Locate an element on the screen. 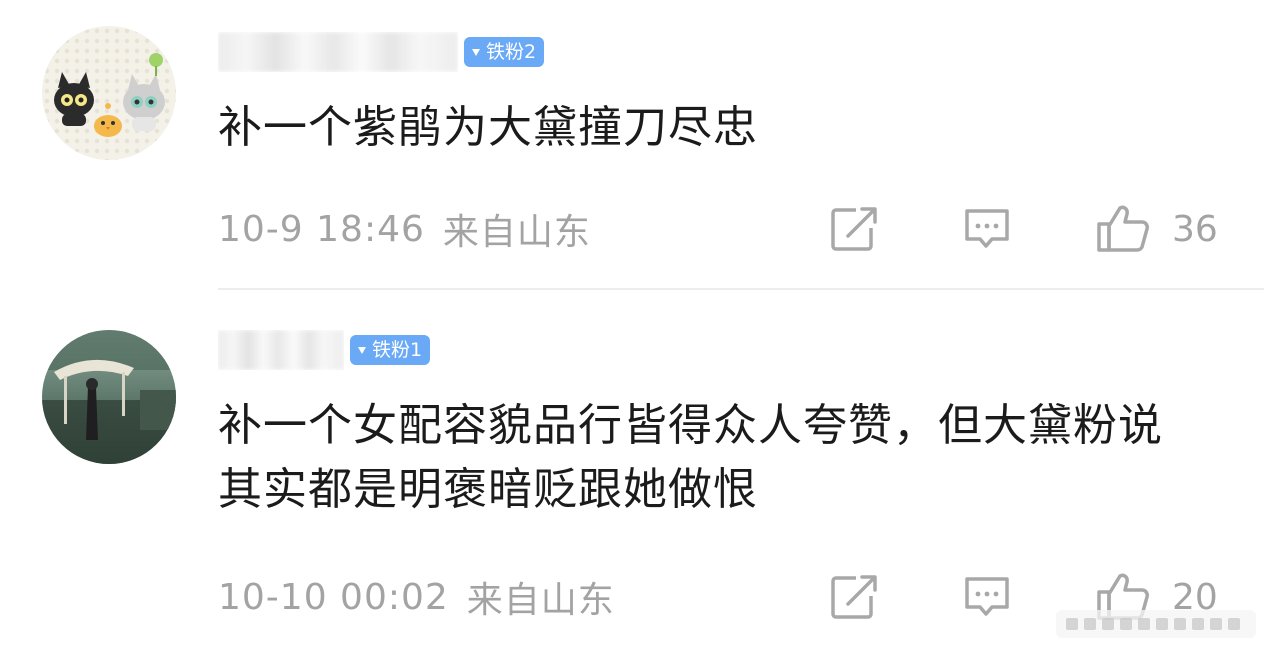 The width and height of the screenshot is (1264, 652). watermark is located at coordinates (1156, 624).